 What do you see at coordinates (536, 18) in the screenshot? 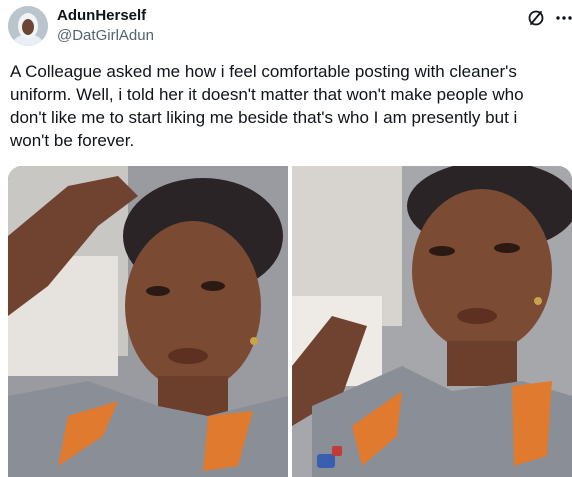
I see `grok-icon` at bounding box center [536, 18].